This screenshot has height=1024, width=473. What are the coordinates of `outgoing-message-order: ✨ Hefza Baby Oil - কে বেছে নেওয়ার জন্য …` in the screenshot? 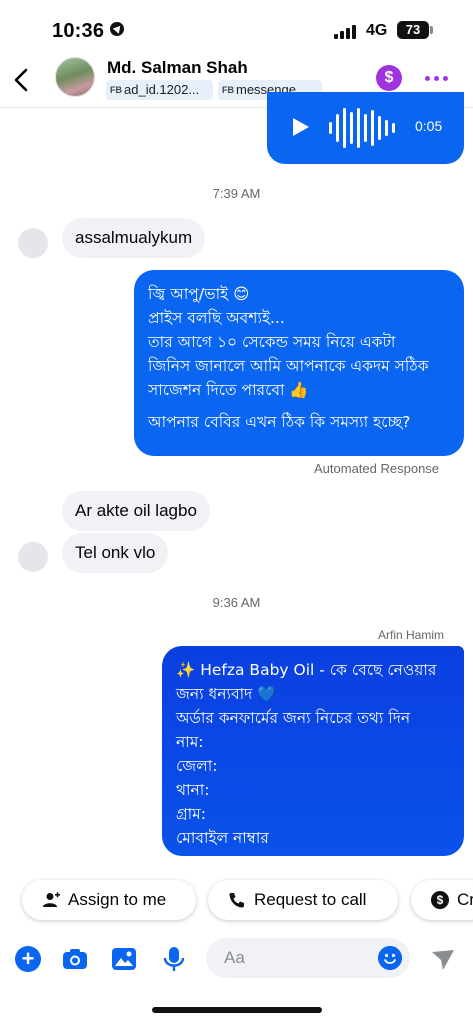 It's located at (313, 751).